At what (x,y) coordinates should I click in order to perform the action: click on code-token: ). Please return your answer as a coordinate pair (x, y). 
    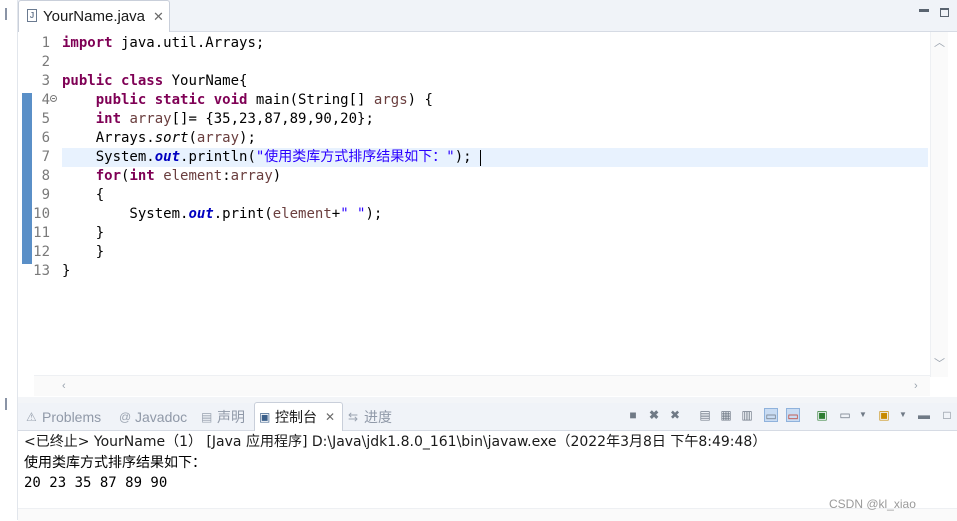
    Looking at the image, I should click on (277, 176).